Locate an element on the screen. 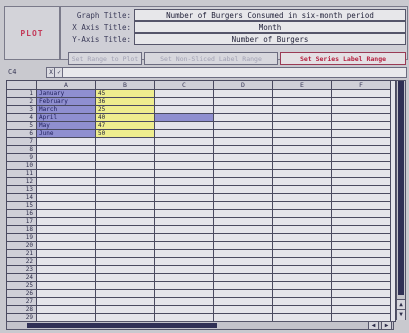  cell-b2: 36 is located at coordinates (125, 102).